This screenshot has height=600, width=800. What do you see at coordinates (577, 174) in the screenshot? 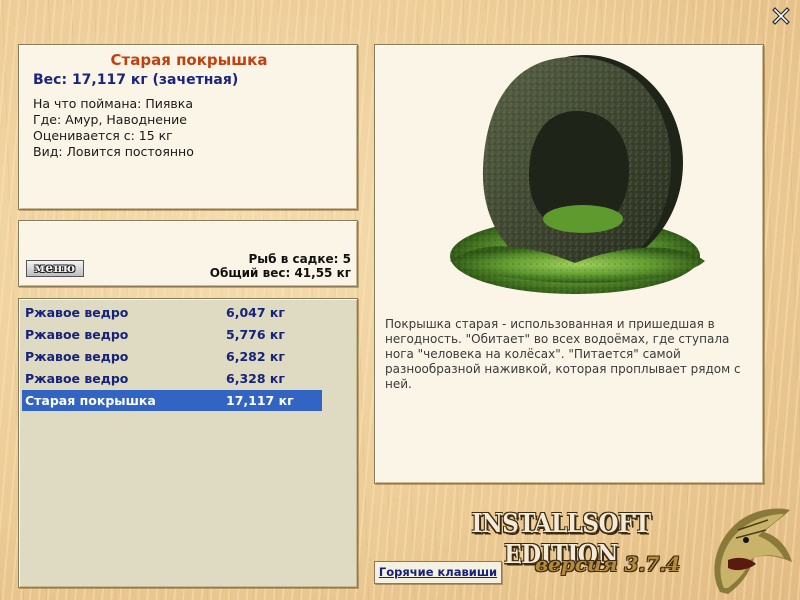
I see `old-tire-image` at bounding box center [577, 174].